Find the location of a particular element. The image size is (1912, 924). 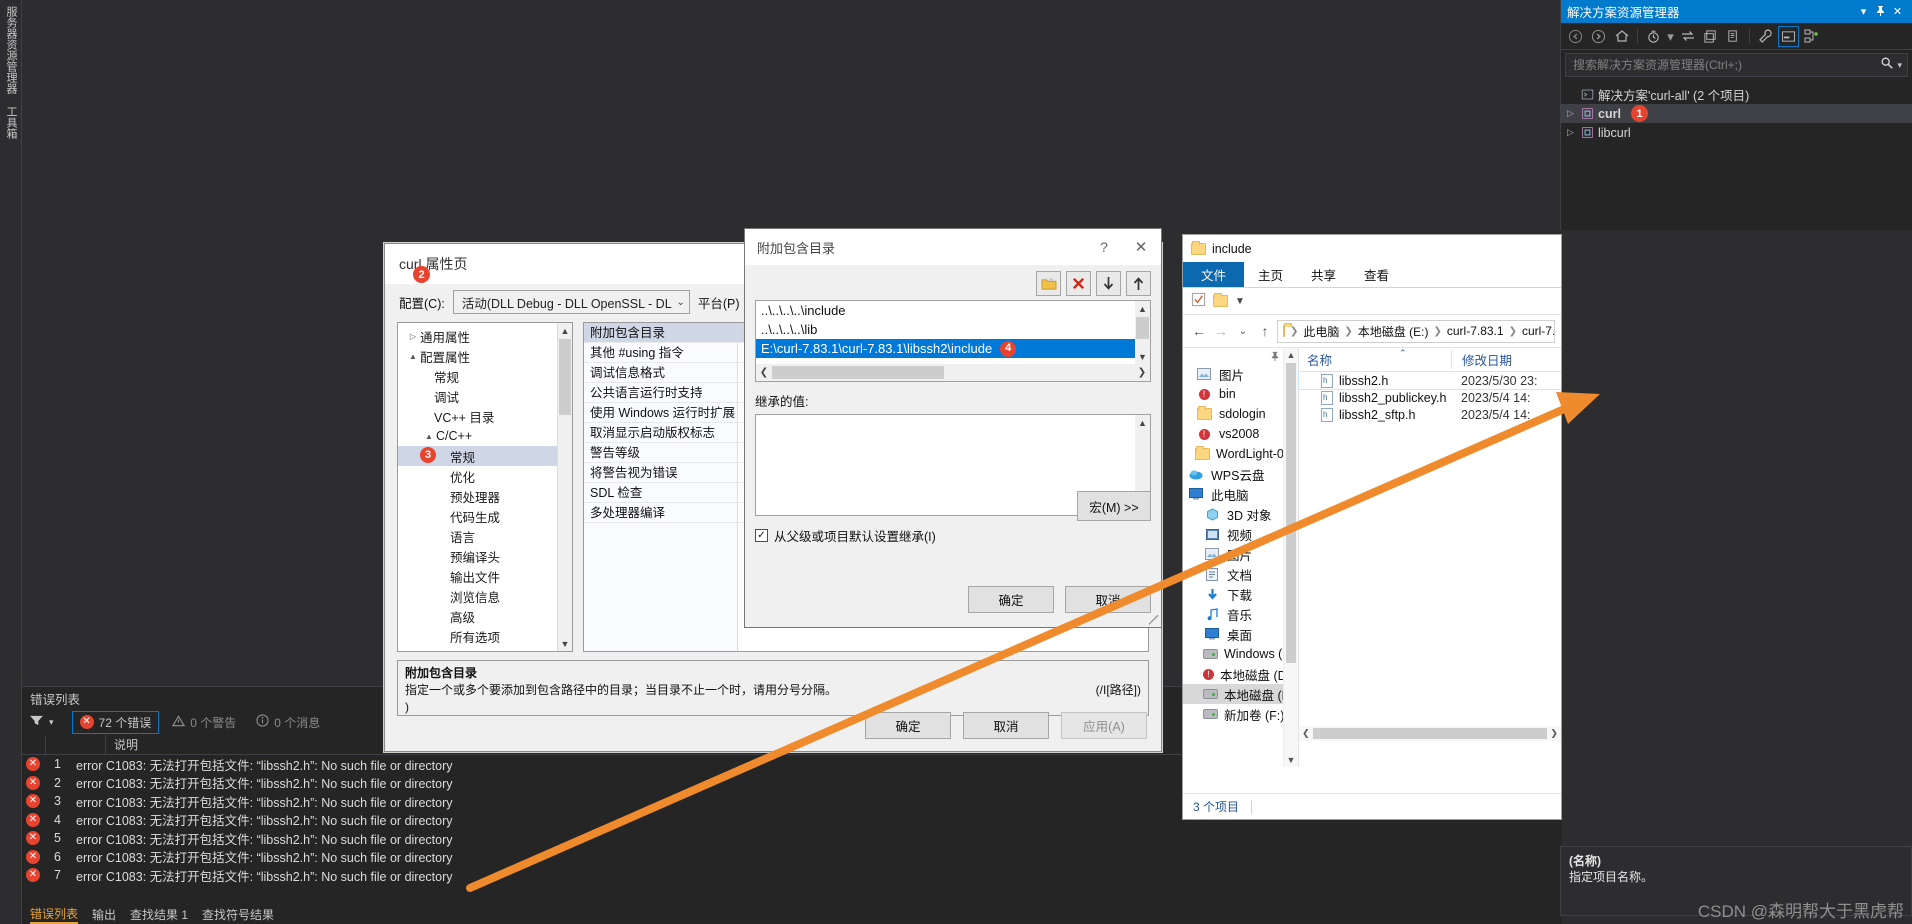

move-up-icon is located at coordinates (1138, 283).